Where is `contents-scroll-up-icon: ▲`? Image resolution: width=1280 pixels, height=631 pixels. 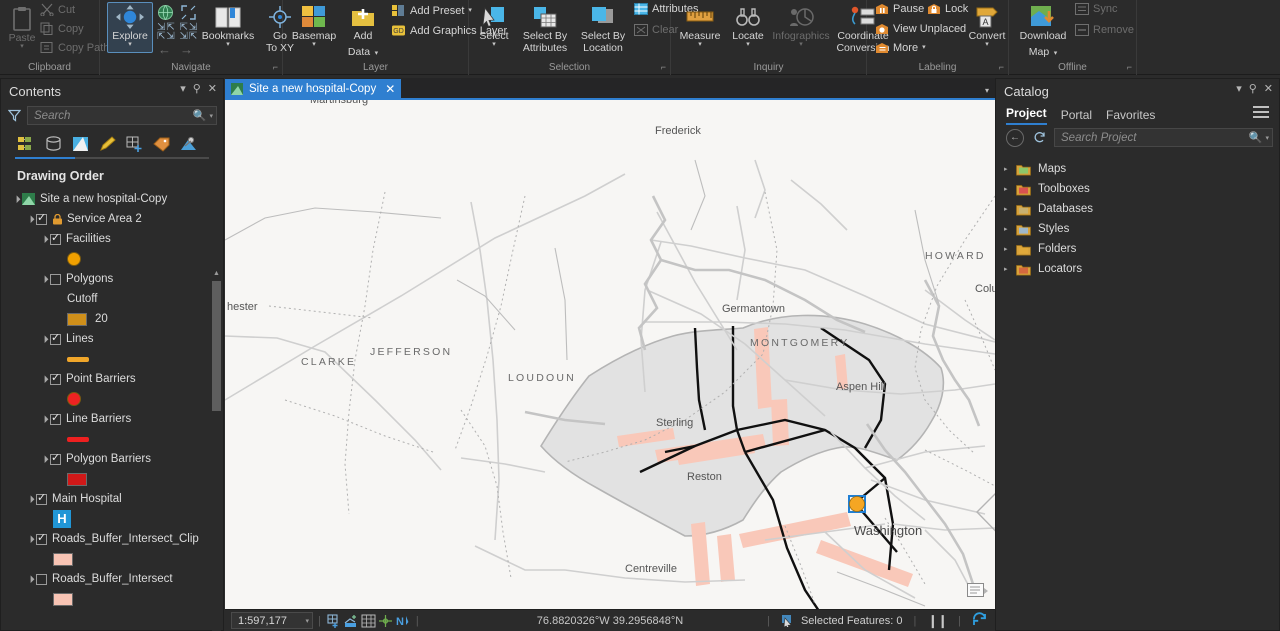 contents-scroll-up-icon: ▲ is located at coordinates (216, 274).